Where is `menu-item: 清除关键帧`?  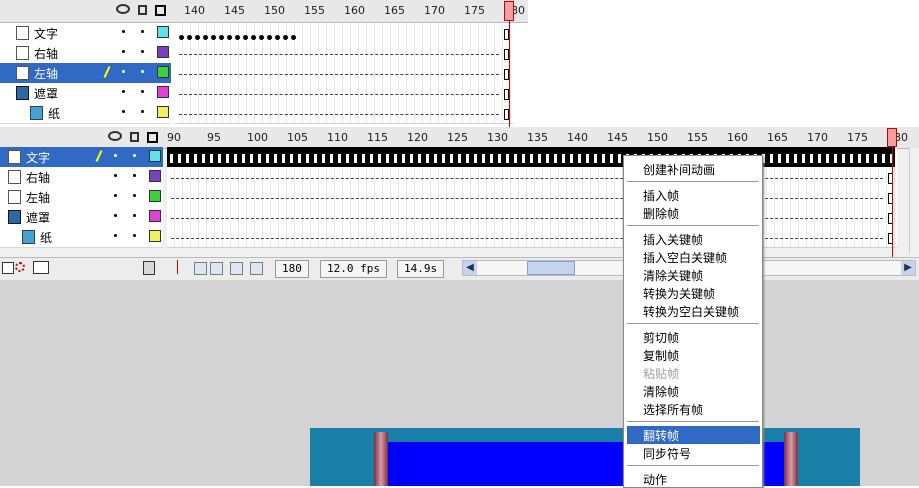
menu-item: 清除关键帧 is located at coordinates (693, 275).